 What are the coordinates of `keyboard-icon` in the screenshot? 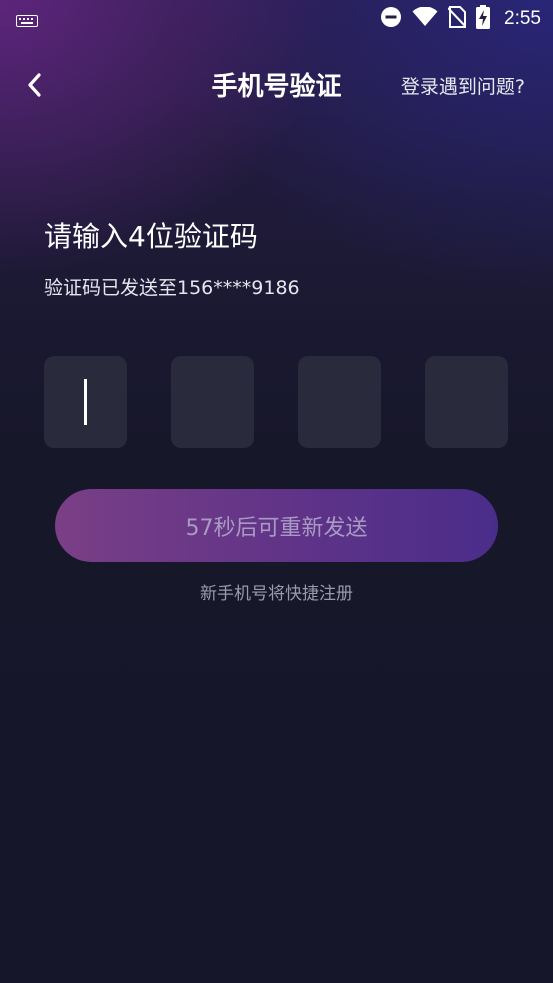 It's located at (27, 21).